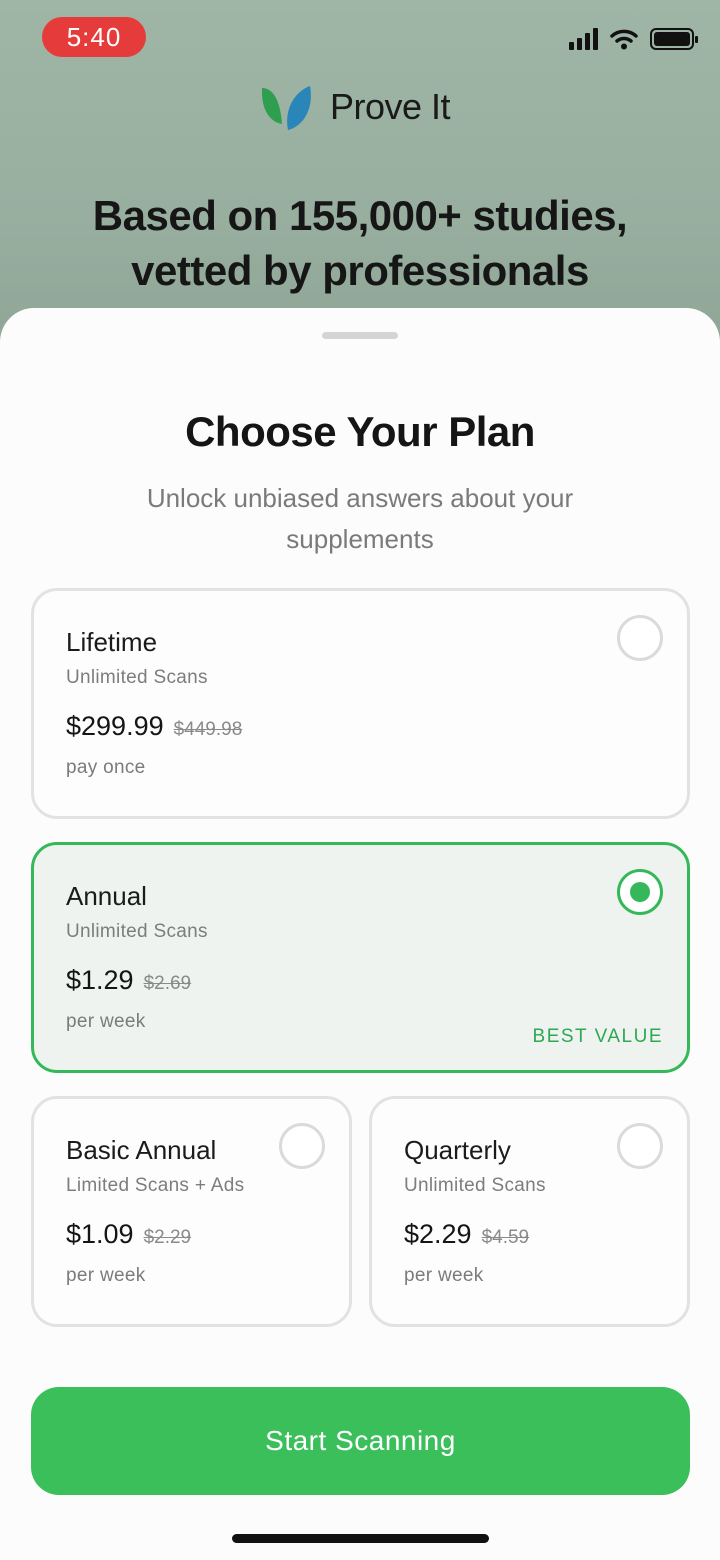  I want to click on signal-icon, so click(583, 39).